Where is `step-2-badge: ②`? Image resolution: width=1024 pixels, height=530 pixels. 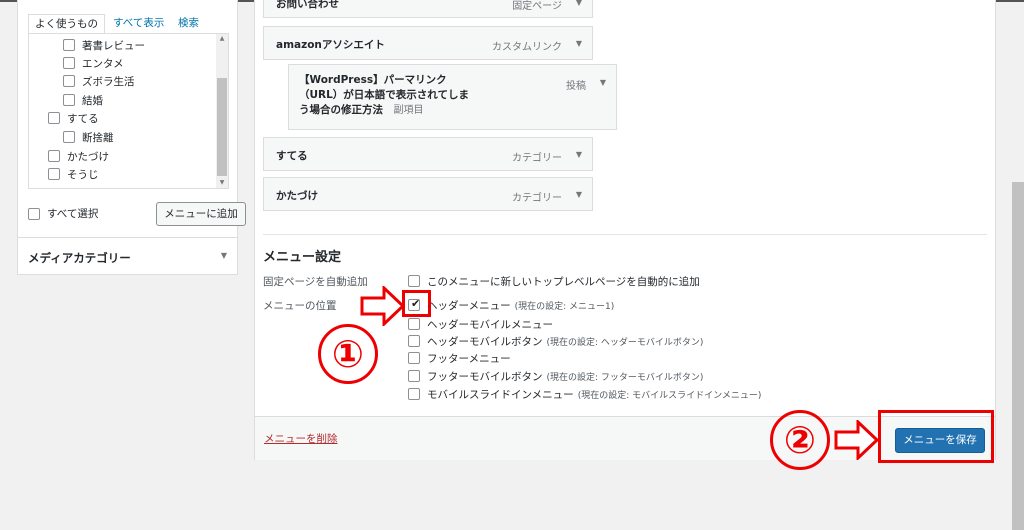 step-2-badge: ② is located at coordinates (800, 440).